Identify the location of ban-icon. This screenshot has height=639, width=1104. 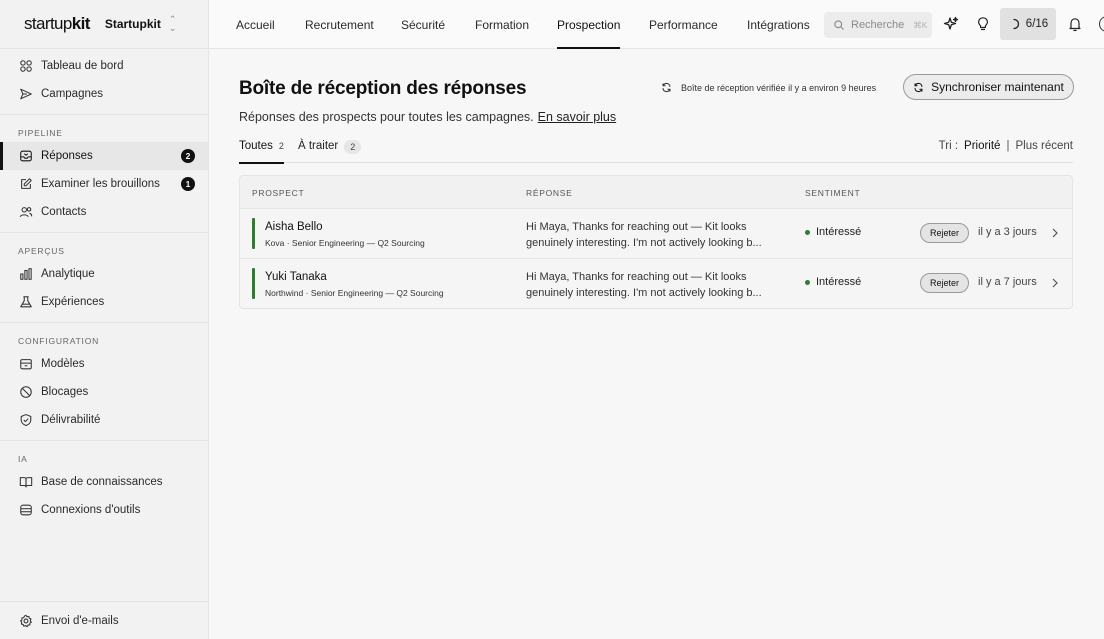
(26, 392).